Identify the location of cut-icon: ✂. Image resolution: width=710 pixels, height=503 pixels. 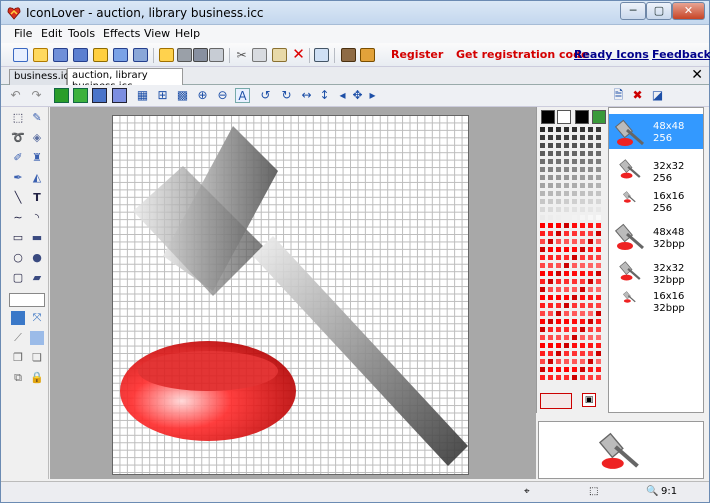
(241, 55).